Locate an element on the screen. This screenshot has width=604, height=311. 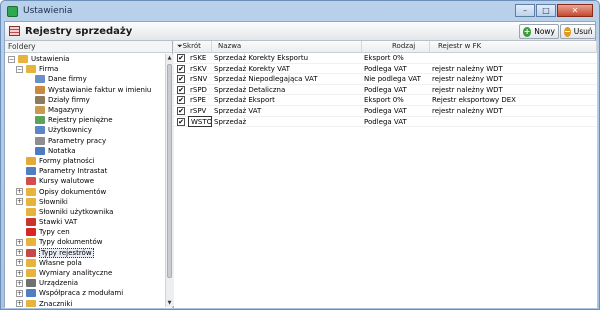
tree-item-label: Parametry Intrastat is located at coordinates (73, 171).